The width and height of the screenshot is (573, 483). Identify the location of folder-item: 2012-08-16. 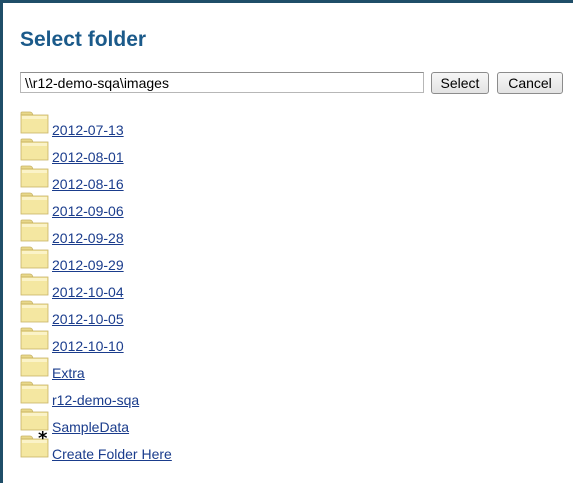
(72, 178).